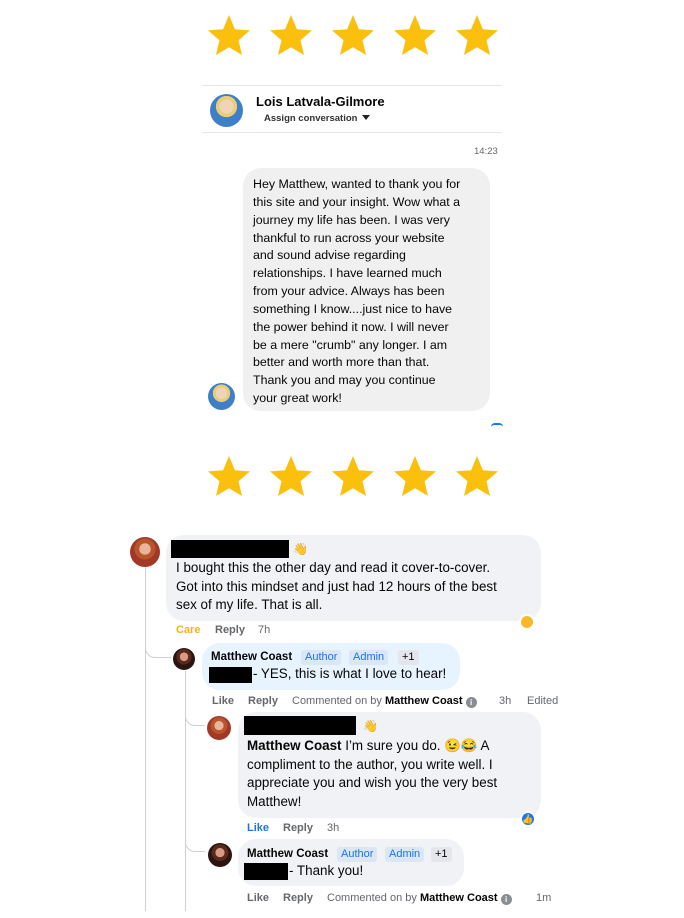  What do you see at coordinates (349, 237) in the screenshot?
I see `text-line: thankful to run across your website` at bounding box center [349, 237].